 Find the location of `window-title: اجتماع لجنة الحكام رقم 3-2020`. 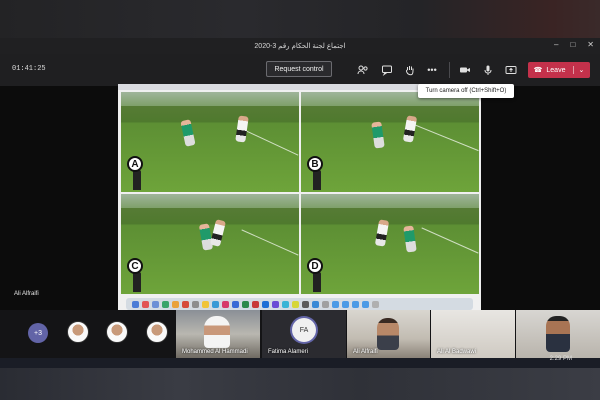

window-title: اجتماع لجنة الحكام رقم 3-2020 is located at coordinates (300, 46).